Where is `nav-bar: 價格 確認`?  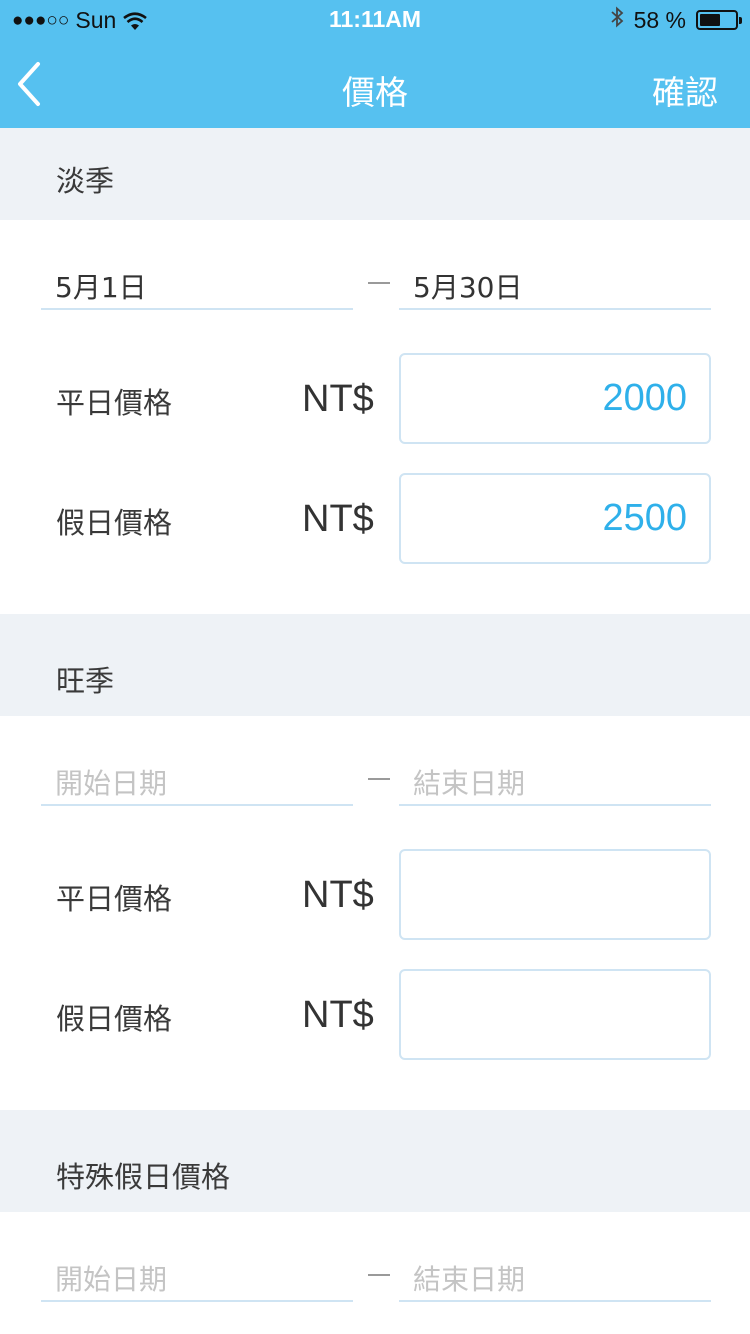
nav-bar: 價格 確認 is located at coordinates (375, 84).